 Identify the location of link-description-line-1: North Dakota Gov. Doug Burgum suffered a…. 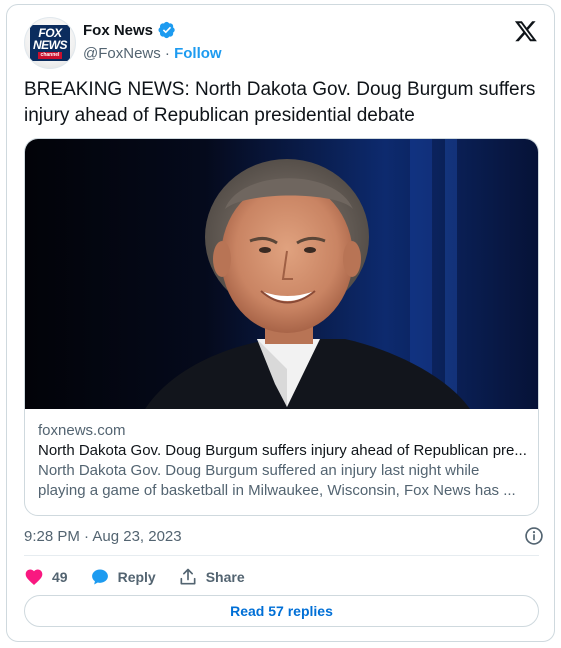
(259, 470).